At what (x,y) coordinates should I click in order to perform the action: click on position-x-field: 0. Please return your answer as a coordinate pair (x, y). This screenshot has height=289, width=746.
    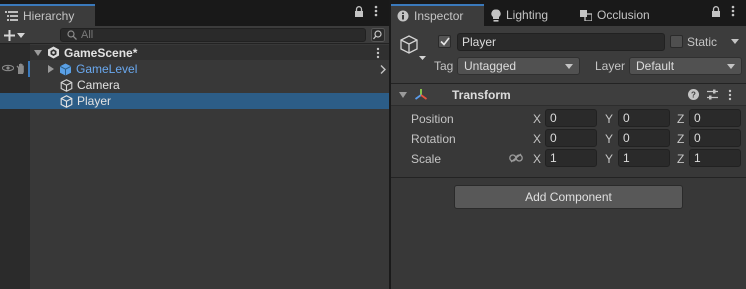
    Looking at the image, I should click on (571, 118).